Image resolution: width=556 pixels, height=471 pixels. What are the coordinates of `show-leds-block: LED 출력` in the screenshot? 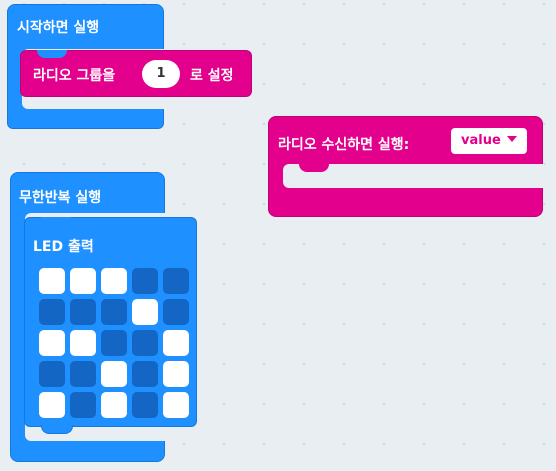 It's located at (110, 325).